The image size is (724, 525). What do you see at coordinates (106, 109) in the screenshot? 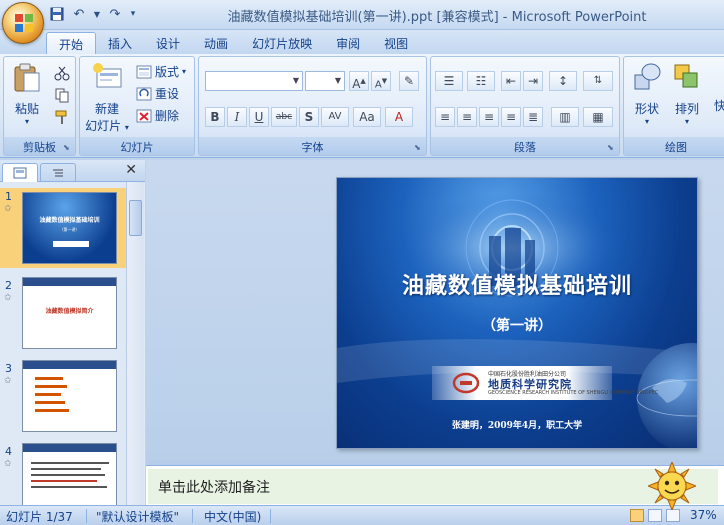
I see `new-slide-label-1: 新建` at bounding box center [106, 109].